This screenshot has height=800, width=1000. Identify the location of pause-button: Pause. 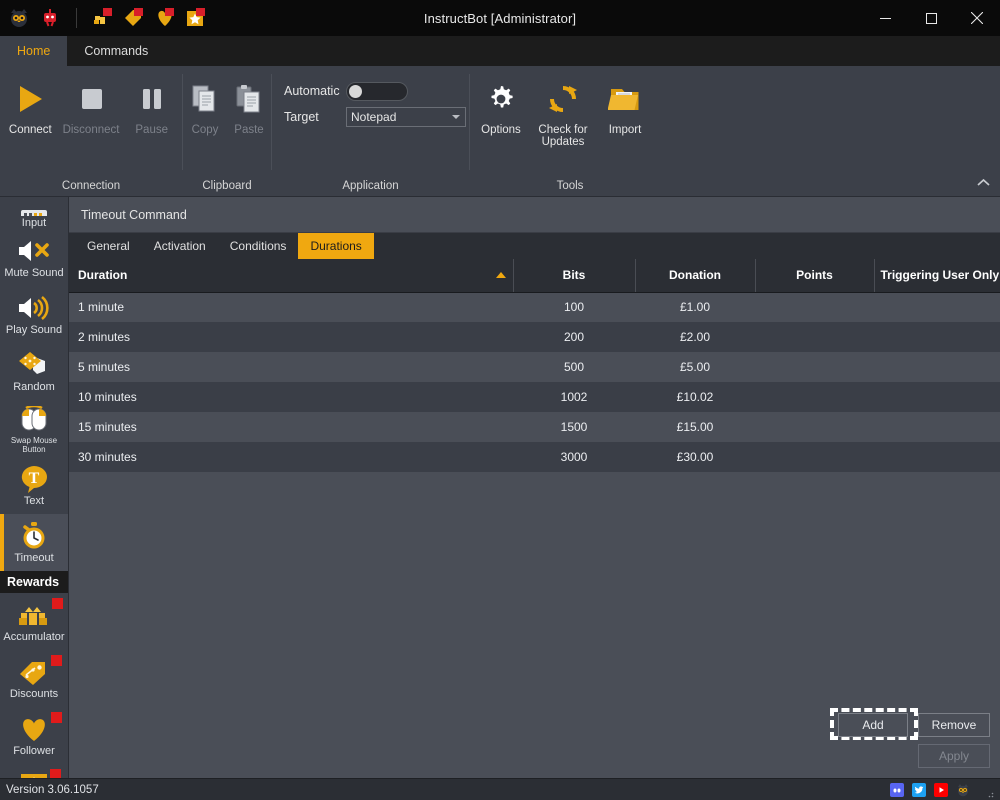
(151, 106).